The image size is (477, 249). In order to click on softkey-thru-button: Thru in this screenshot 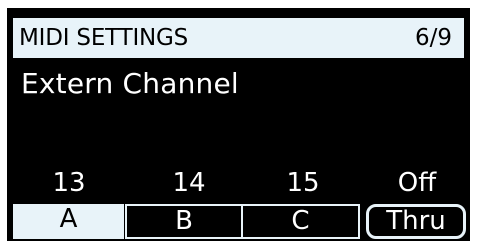, I will do `click(416, 221)`.